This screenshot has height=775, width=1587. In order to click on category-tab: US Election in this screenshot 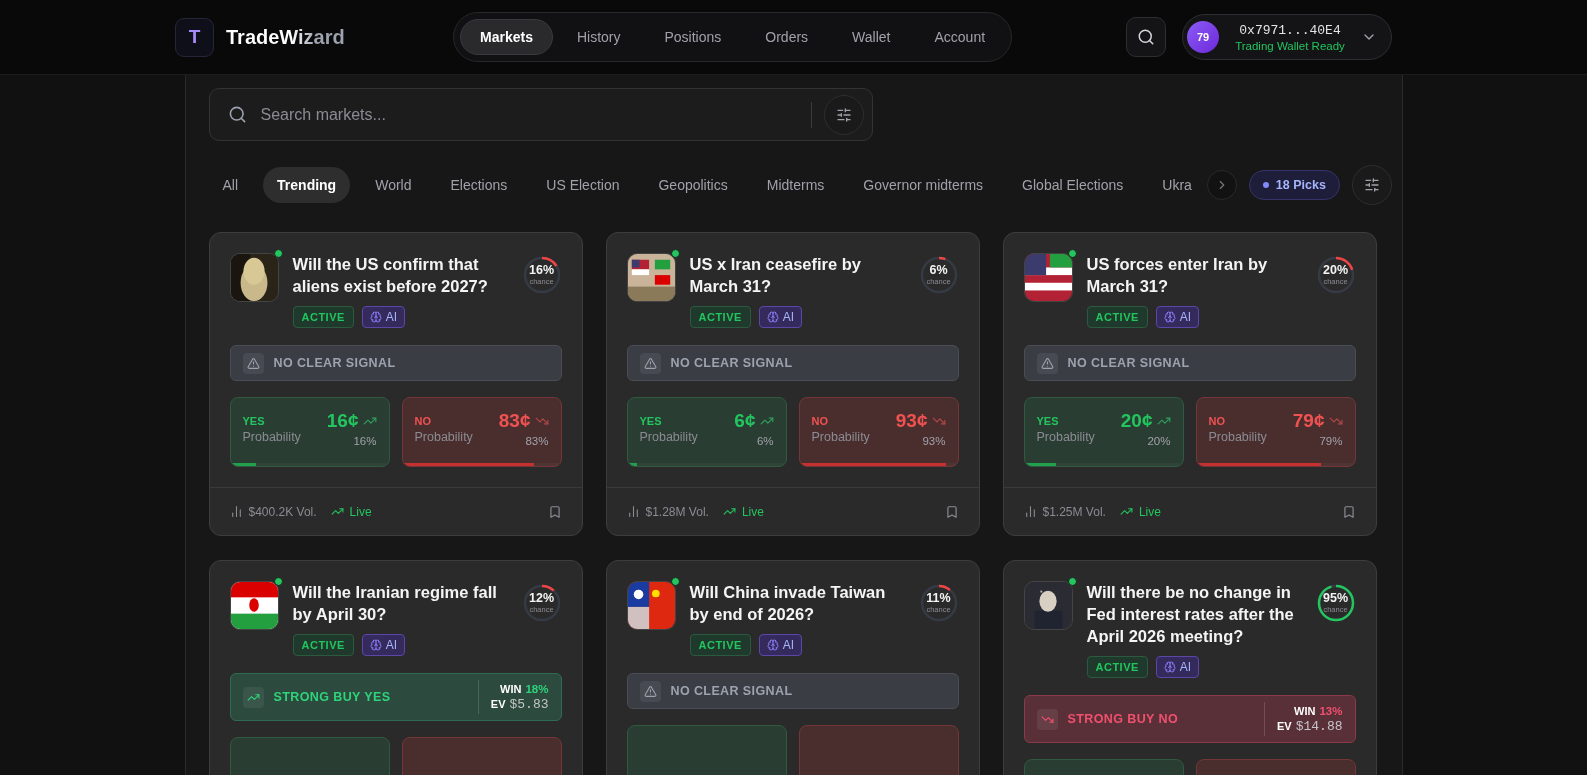, I will do `click(583, 185)`.